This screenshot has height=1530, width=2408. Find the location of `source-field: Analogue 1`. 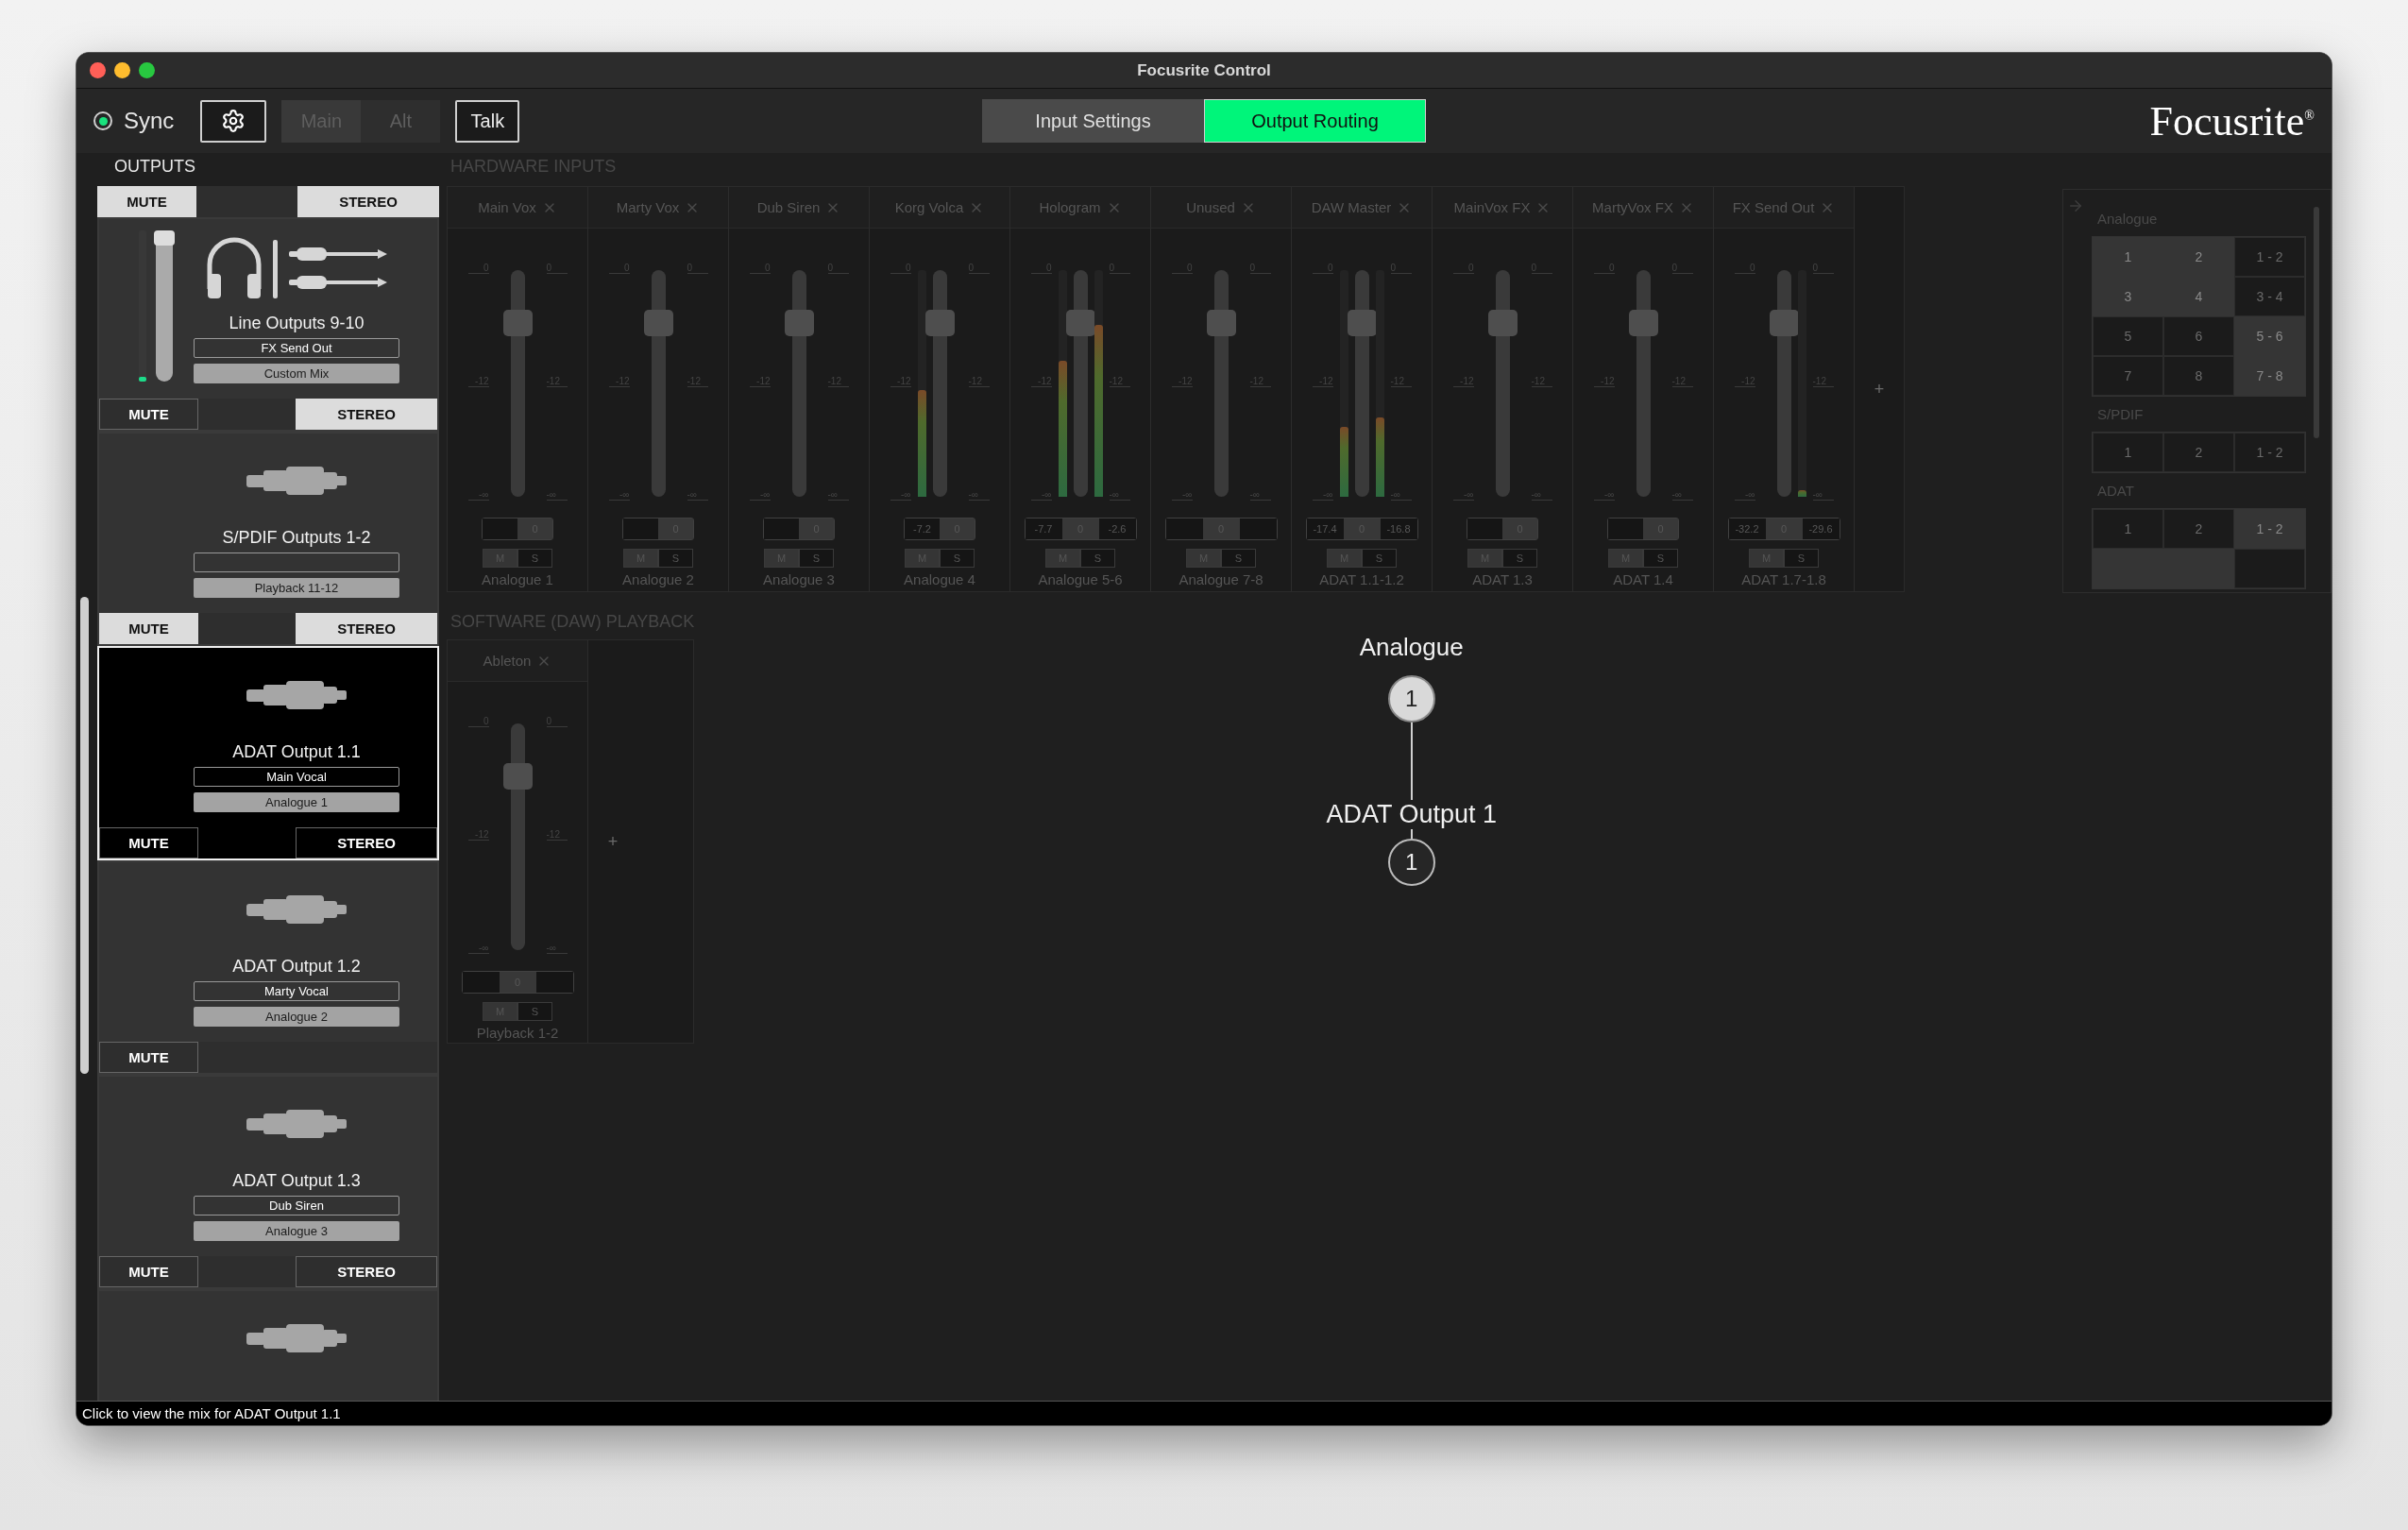

source-field: Analogue 1 is located at coordinates (296, 802).